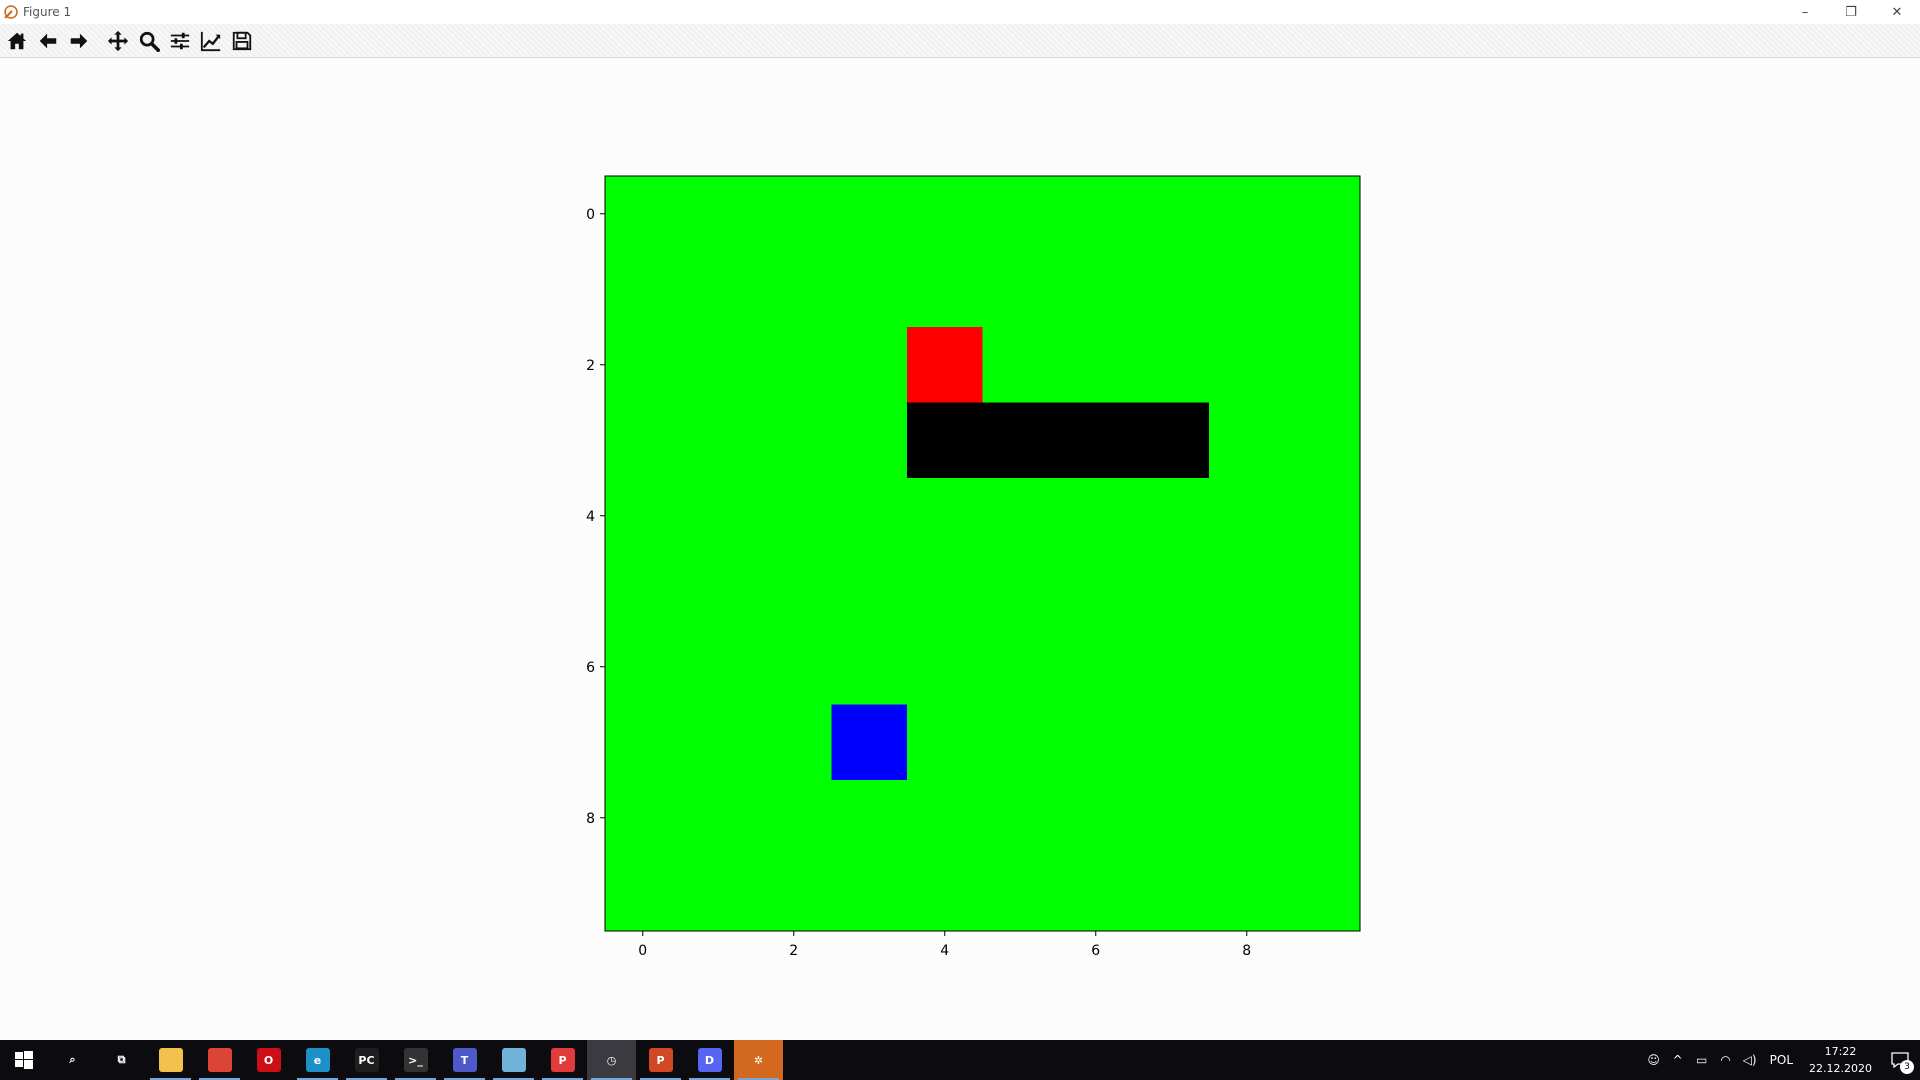 The height and width of the screenshot is (1080, 1920). What do you see at coordinates (11, 12) in the screenshot?
I see `matplotlib-logo-icon` at bounding box center [11, 12].